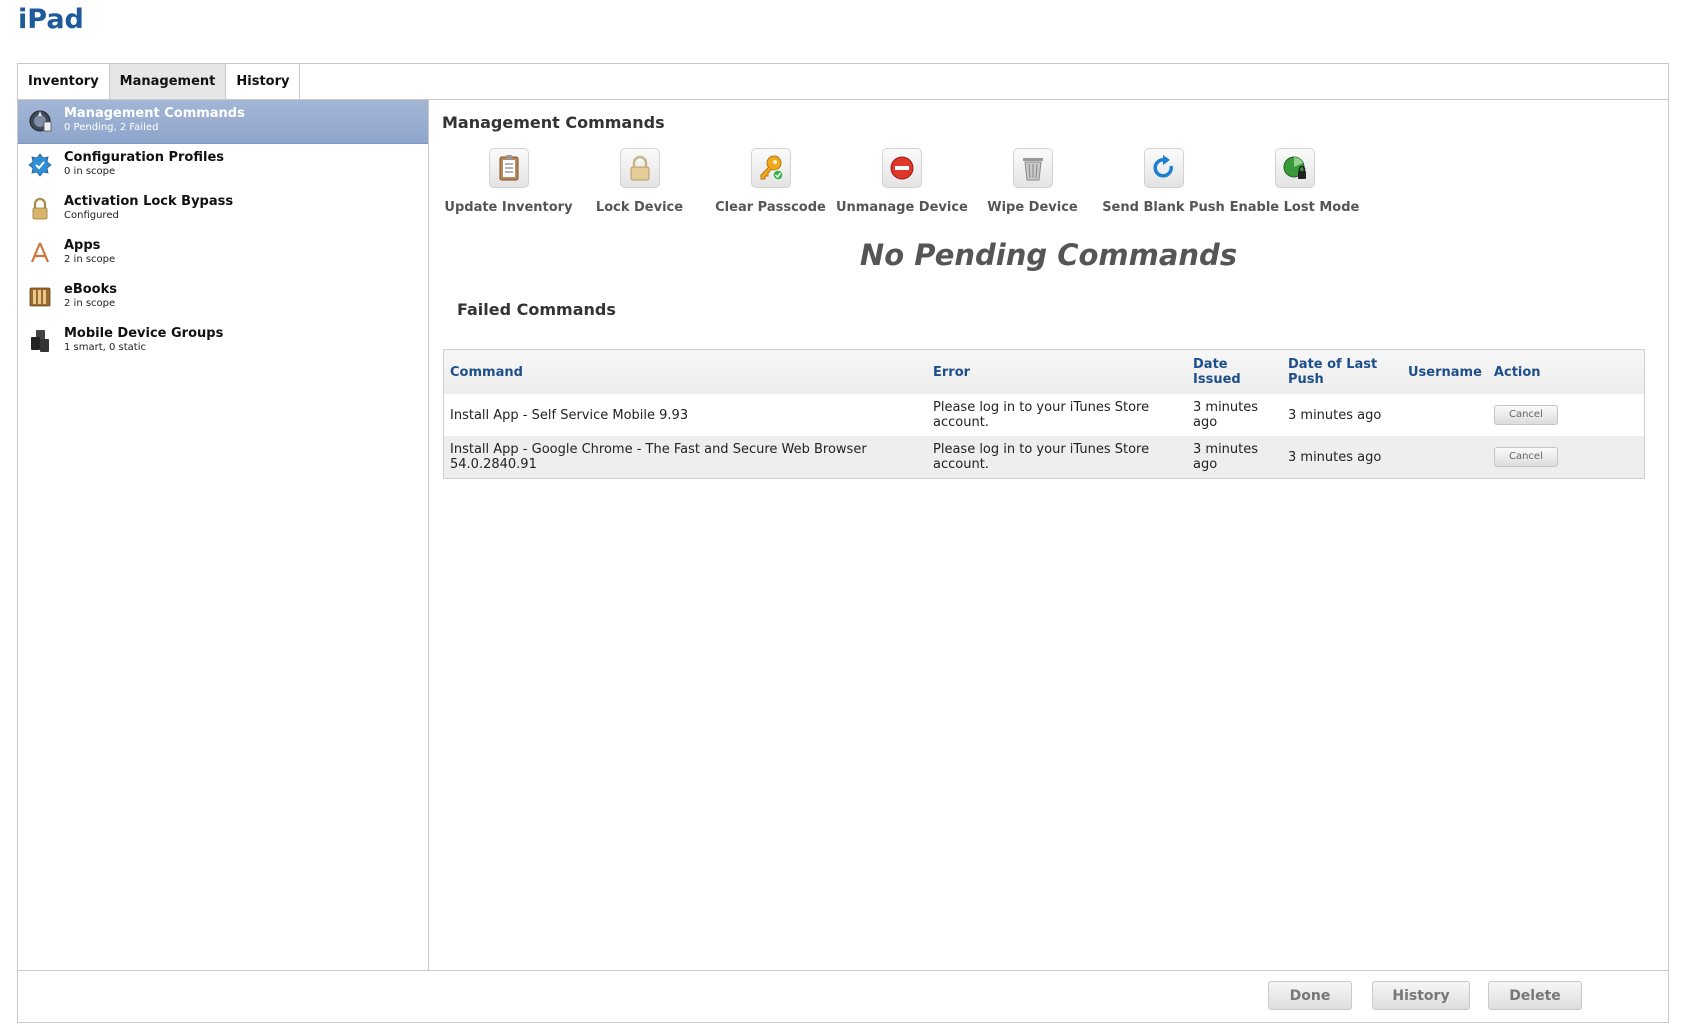 The width and height of the screenshot is (1681, 1031). I want to click on unmanage-device-button: Unmanage Device, so click(902, 181).